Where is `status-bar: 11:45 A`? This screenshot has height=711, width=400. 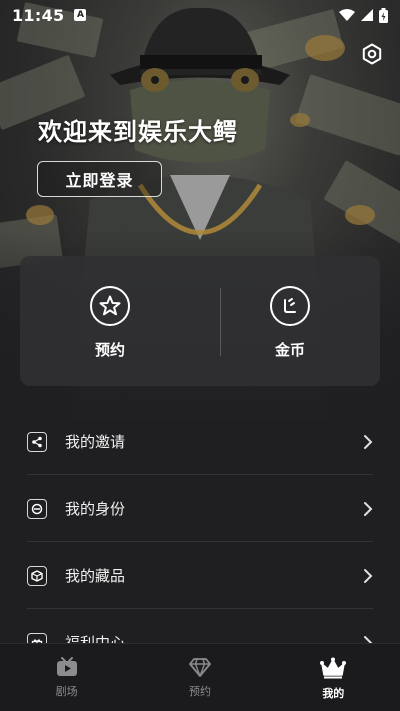
status-bar: 11:45 A is located at coordinates (200, 15).